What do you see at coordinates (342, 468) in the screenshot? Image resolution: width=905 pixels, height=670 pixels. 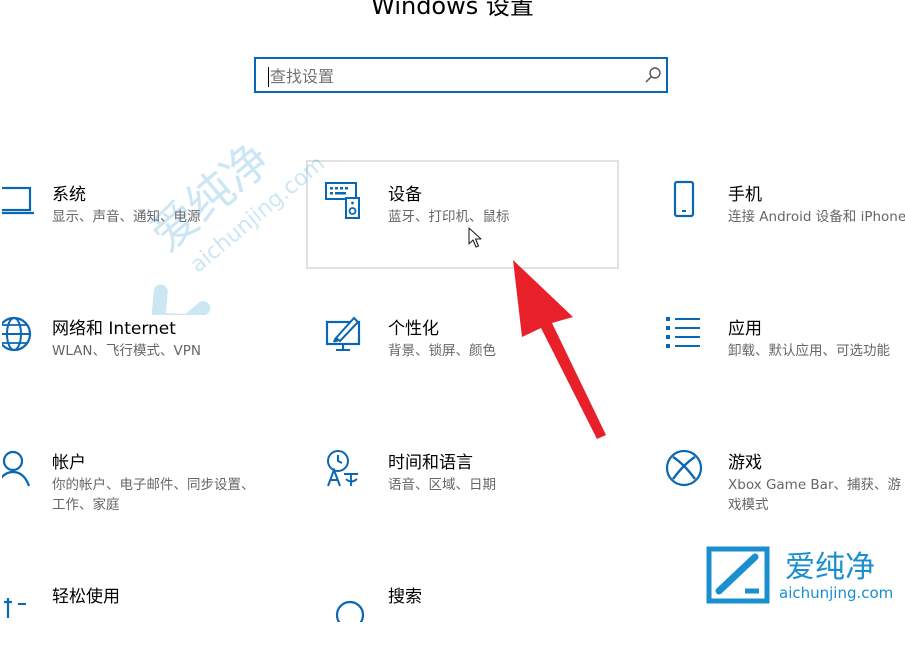 I see `time-language-icon` at bounding box center [342, 468].